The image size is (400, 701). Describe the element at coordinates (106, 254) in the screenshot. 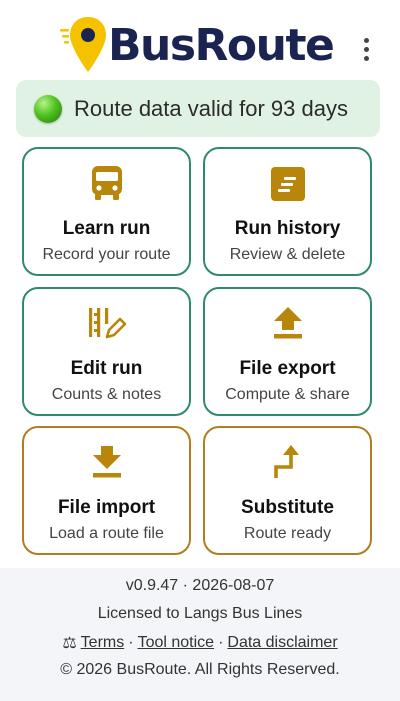

I see `learn-run-subtitle: Record your route` at that location.